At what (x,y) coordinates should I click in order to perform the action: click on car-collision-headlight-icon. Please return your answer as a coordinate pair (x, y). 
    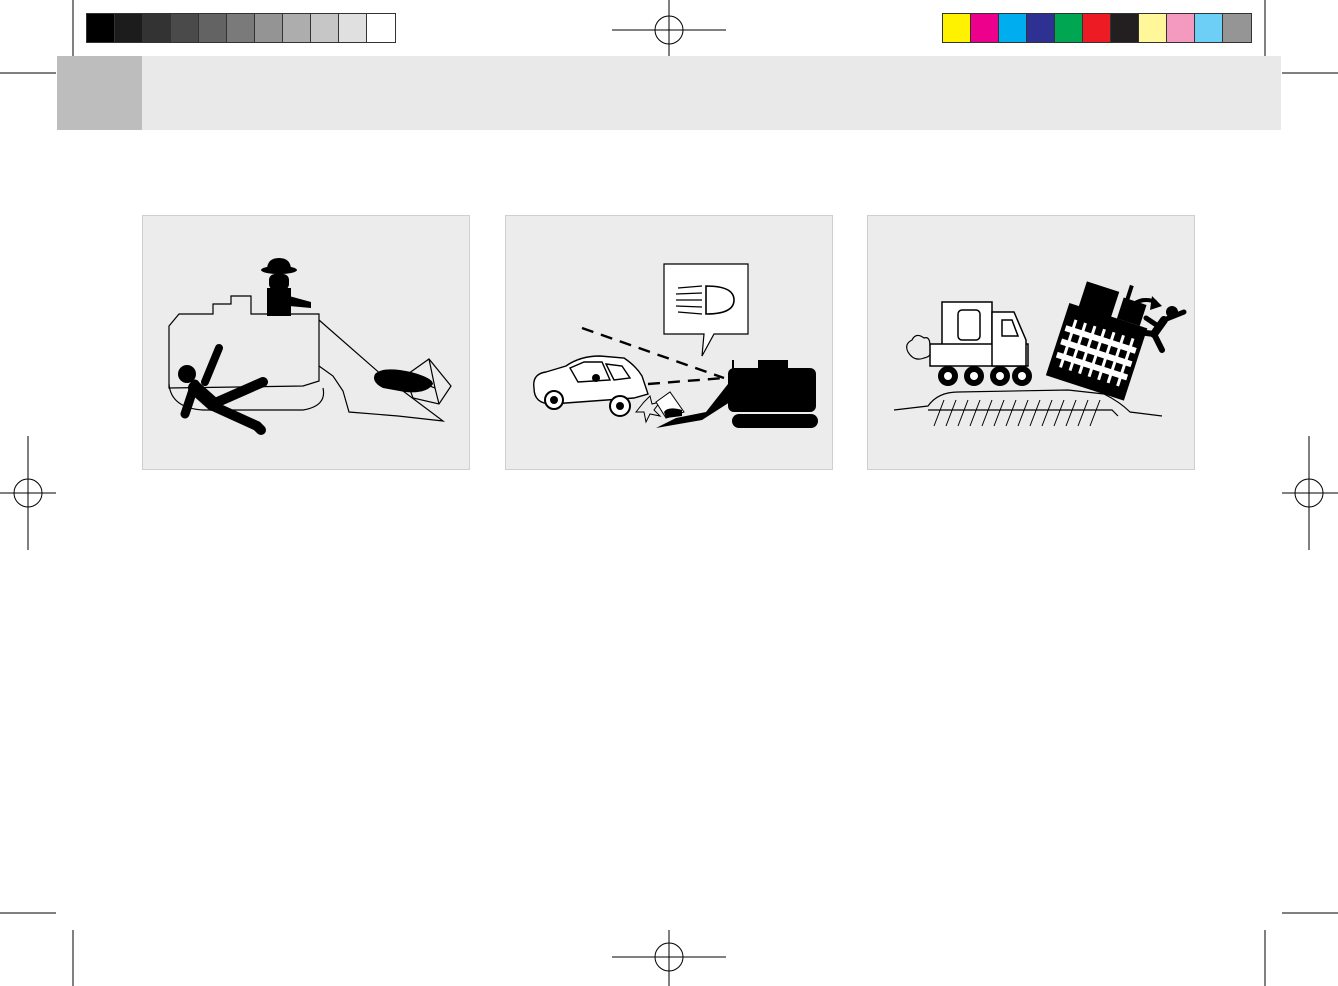
    Looking at the image, I should click on (675, 345).